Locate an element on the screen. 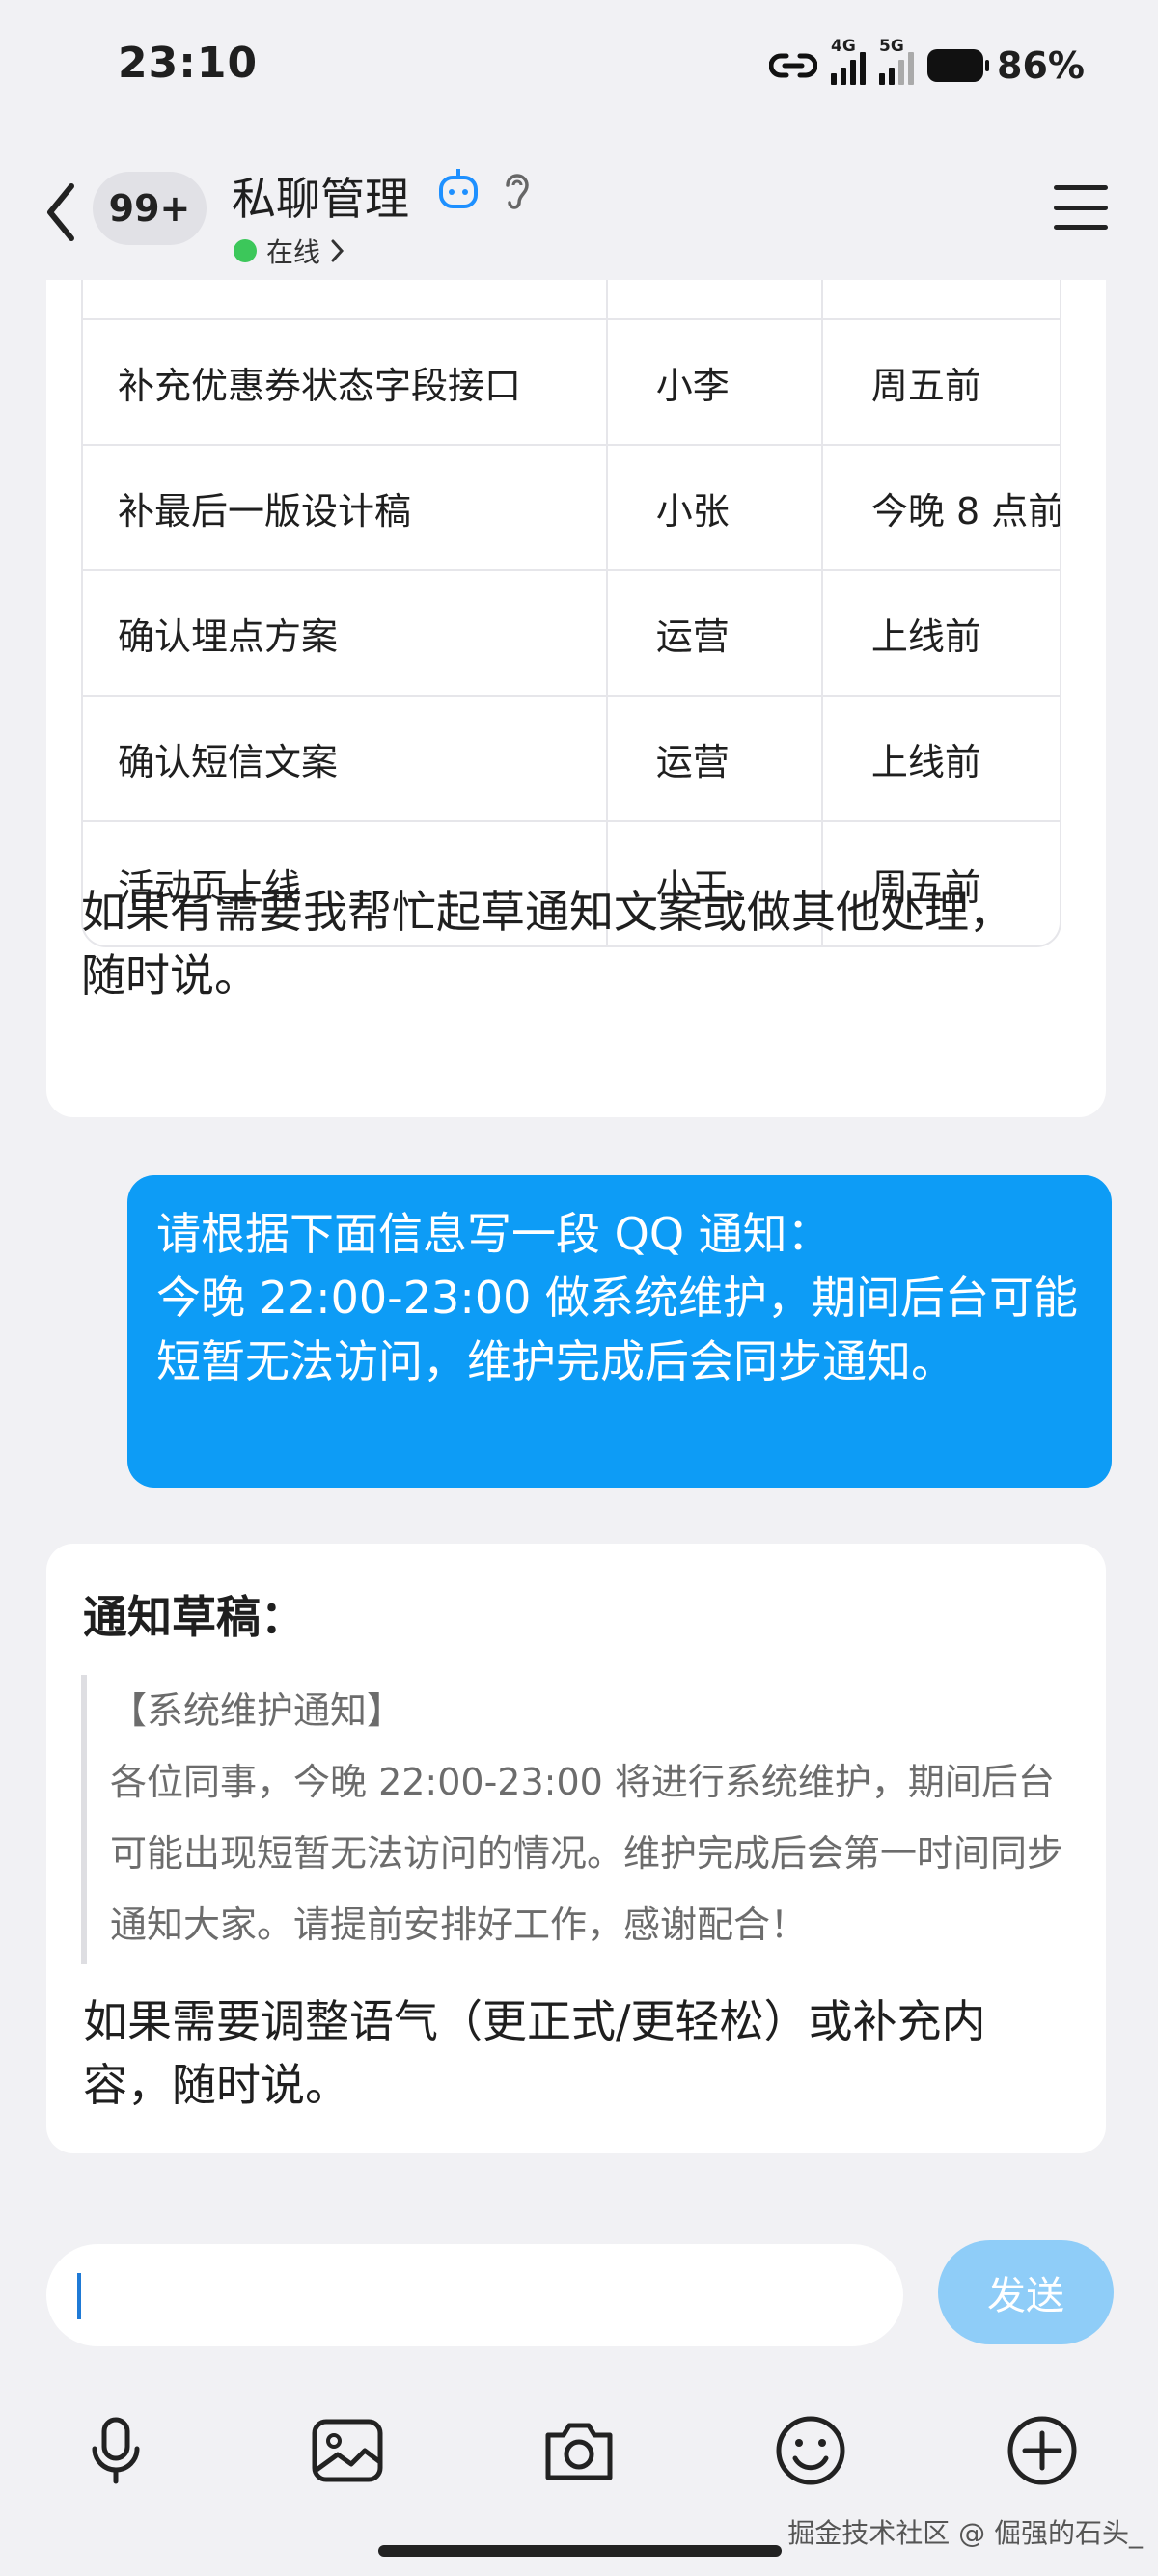 The width and height of the screenshot is (1158, 2576). send-button: 发送 is located at coordinates (1026, 2292).